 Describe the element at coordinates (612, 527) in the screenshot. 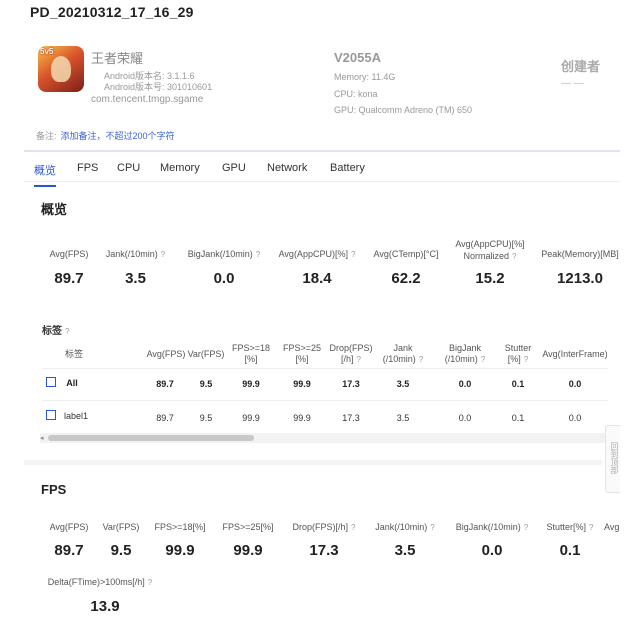

I see `stat-label: Avg` at that location.